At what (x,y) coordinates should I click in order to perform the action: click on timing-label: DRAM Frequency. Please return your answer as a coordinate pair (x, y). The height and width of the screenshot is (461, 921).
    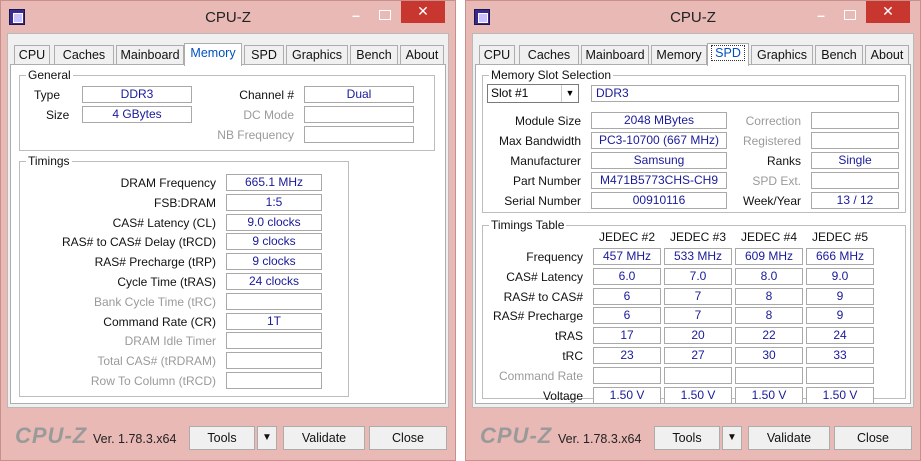
    Looking at the image, I should click on (168, 183).